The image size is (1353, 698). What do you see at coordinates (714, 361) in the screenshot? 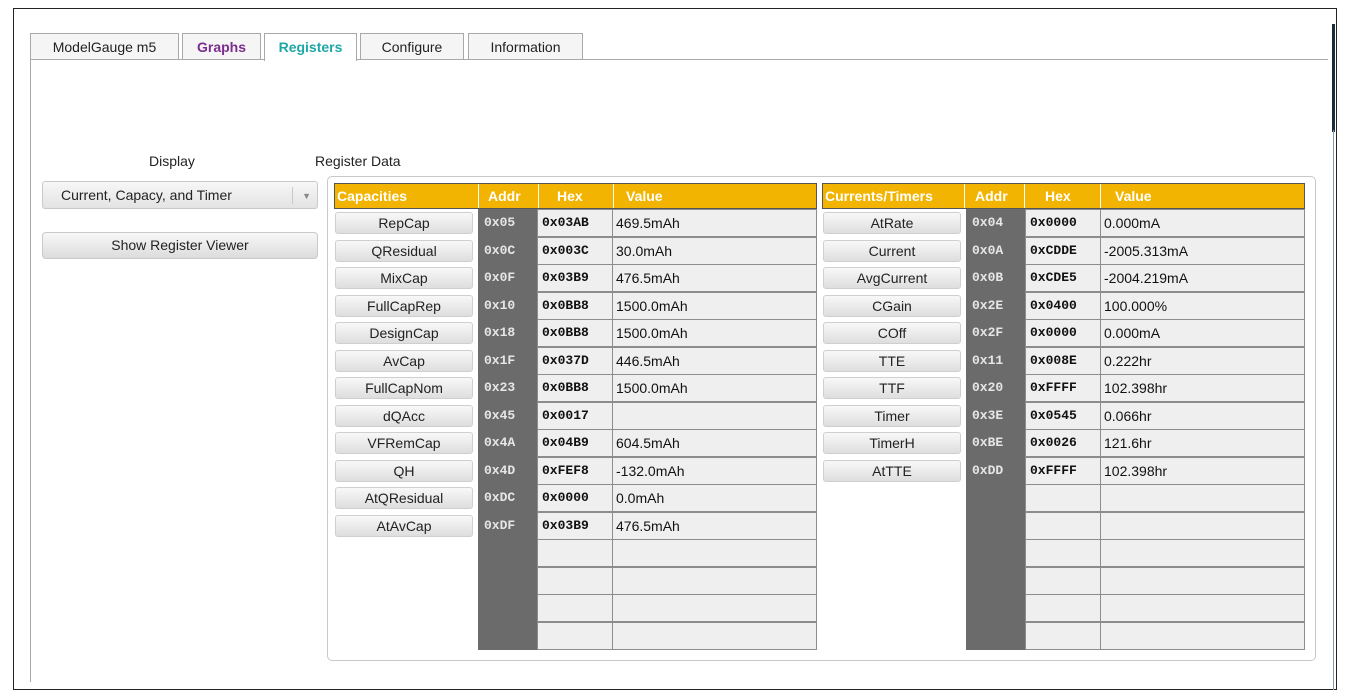
I see `register-value-cell: 446.5mAh` at bounding box center [714, 361].